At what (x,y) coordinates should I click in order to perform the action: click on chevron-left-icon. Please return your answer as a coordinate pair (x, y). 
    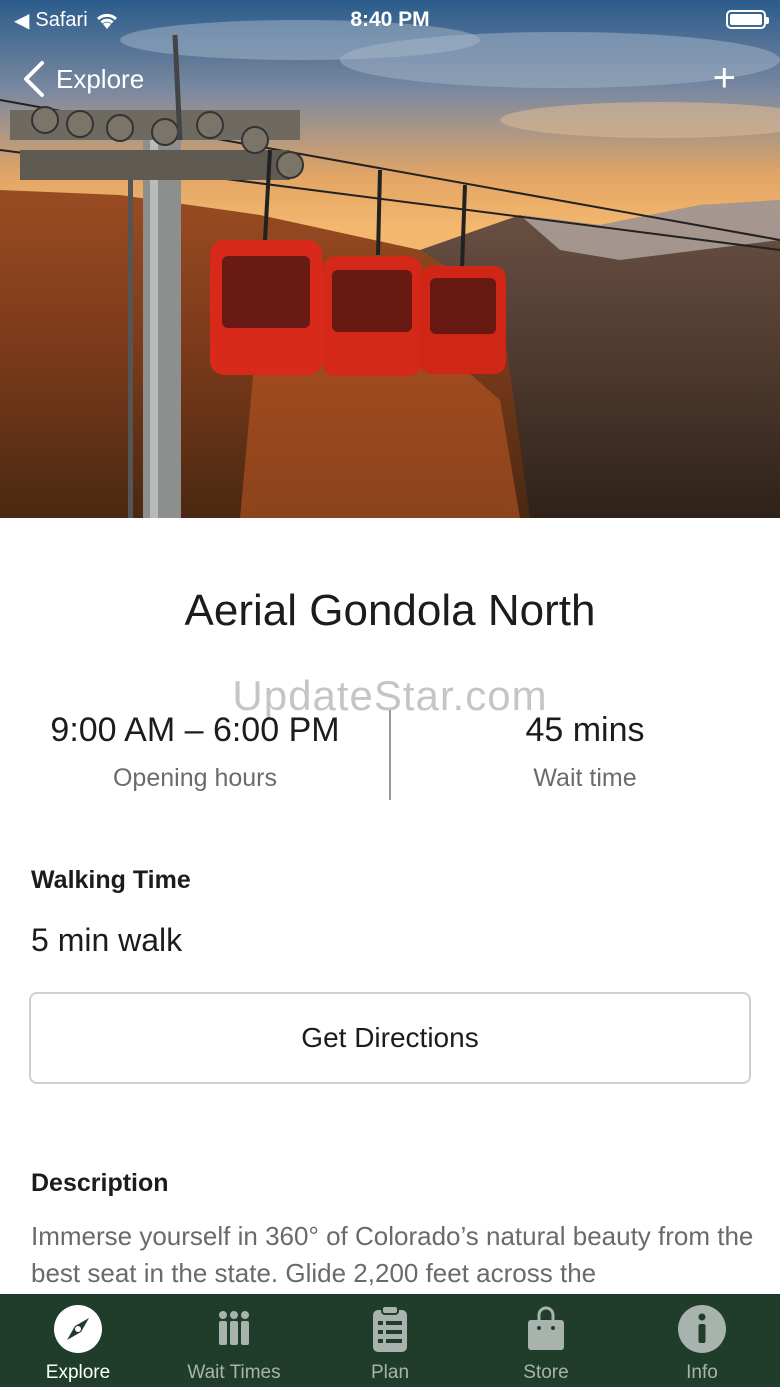
    Looking at the image, I should click on (34, 79).